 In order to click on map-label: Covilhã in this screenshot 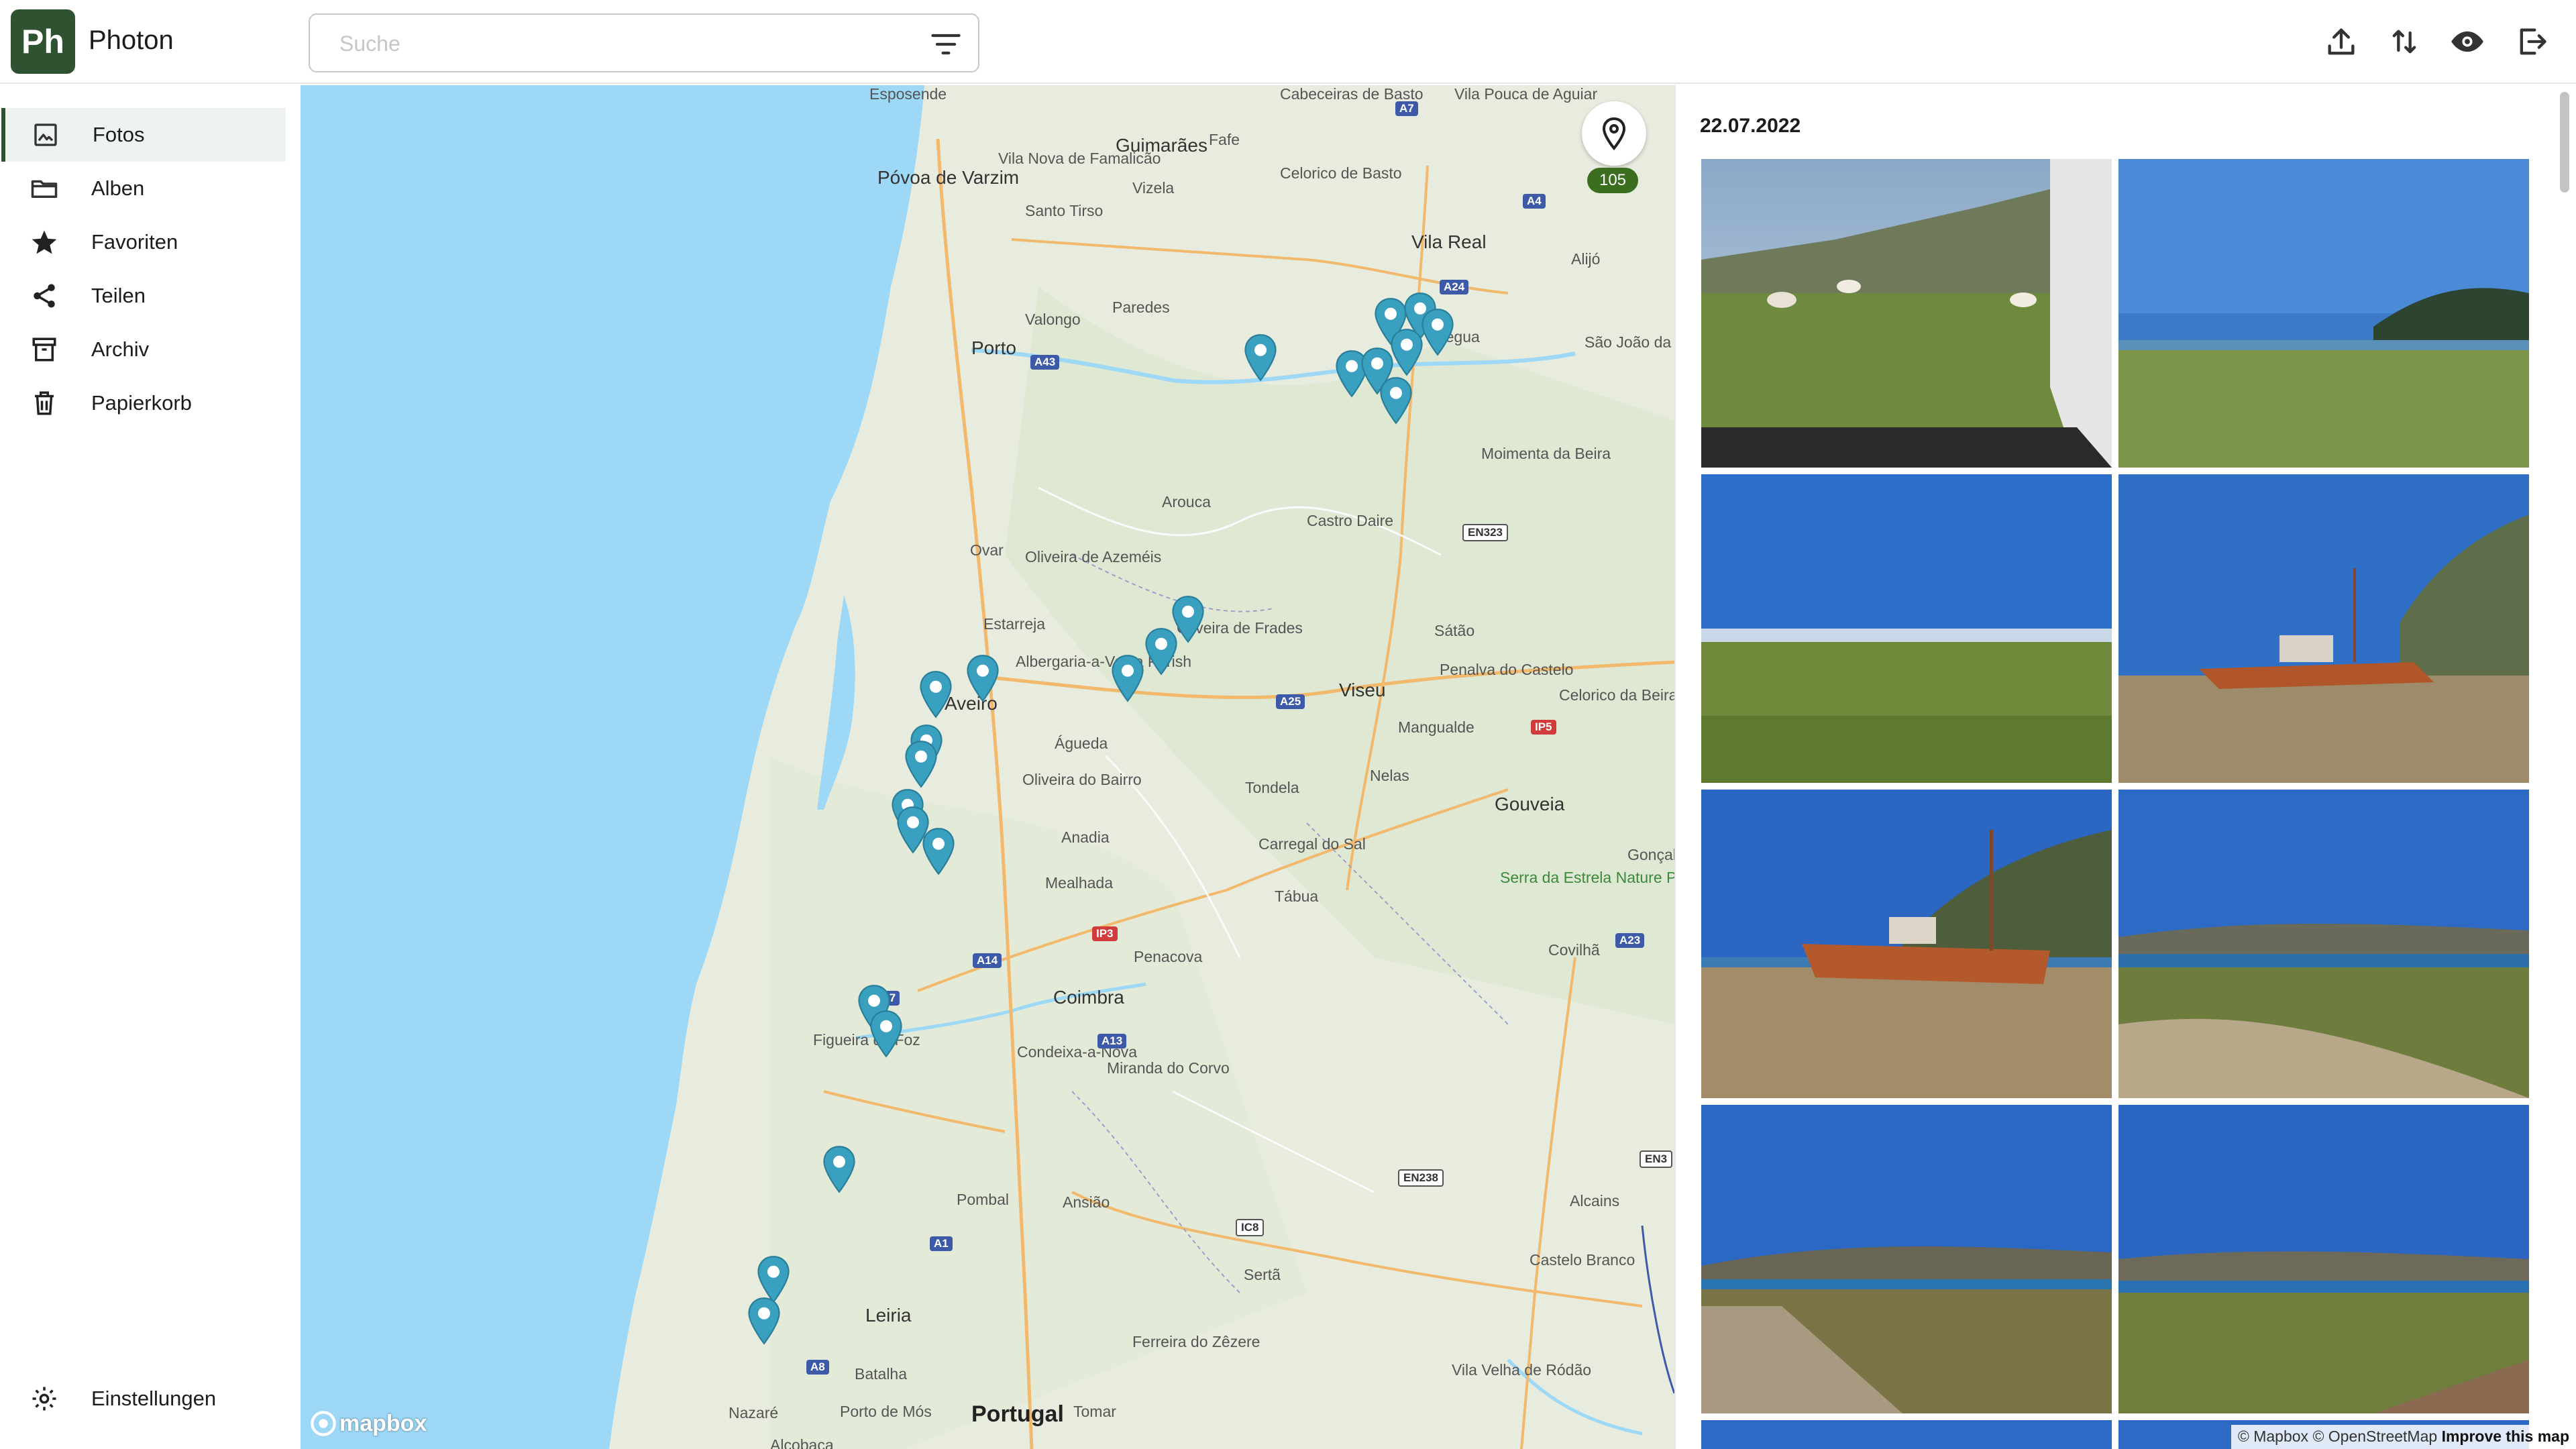, I will do `click(1574, 950)`.